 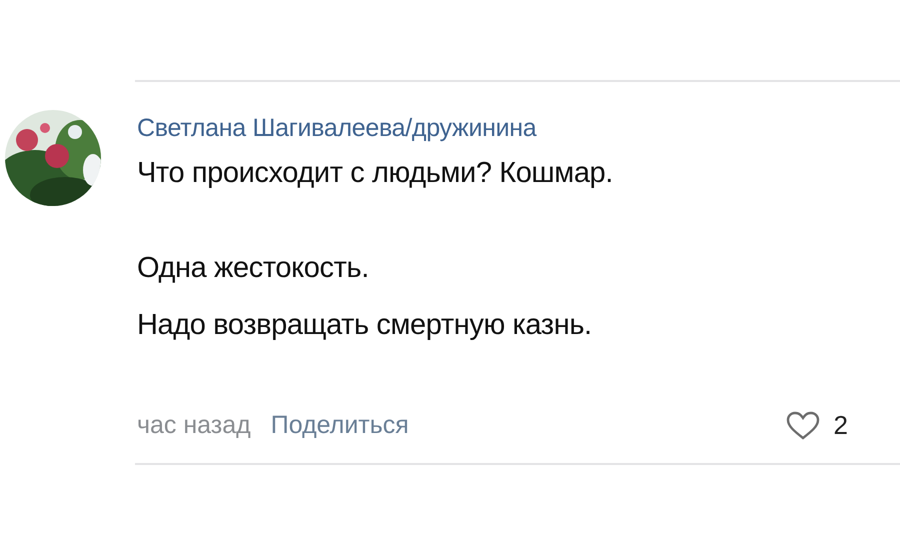 I want to click on share-link: Поделиться, so click(x=339, y=425).